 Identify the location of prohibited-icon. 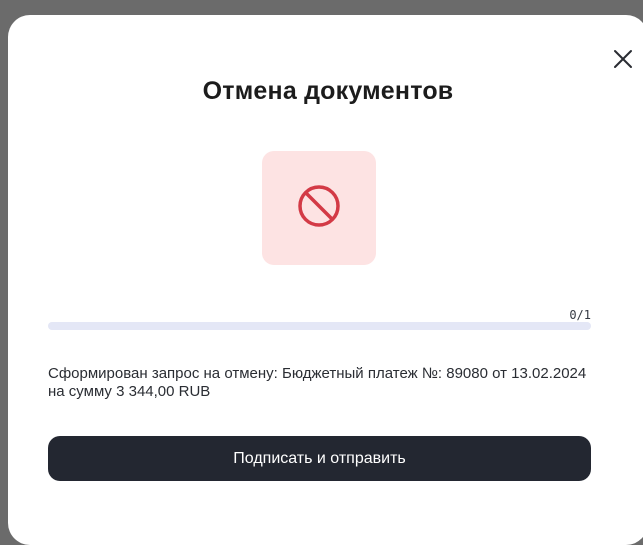
(319, 208).